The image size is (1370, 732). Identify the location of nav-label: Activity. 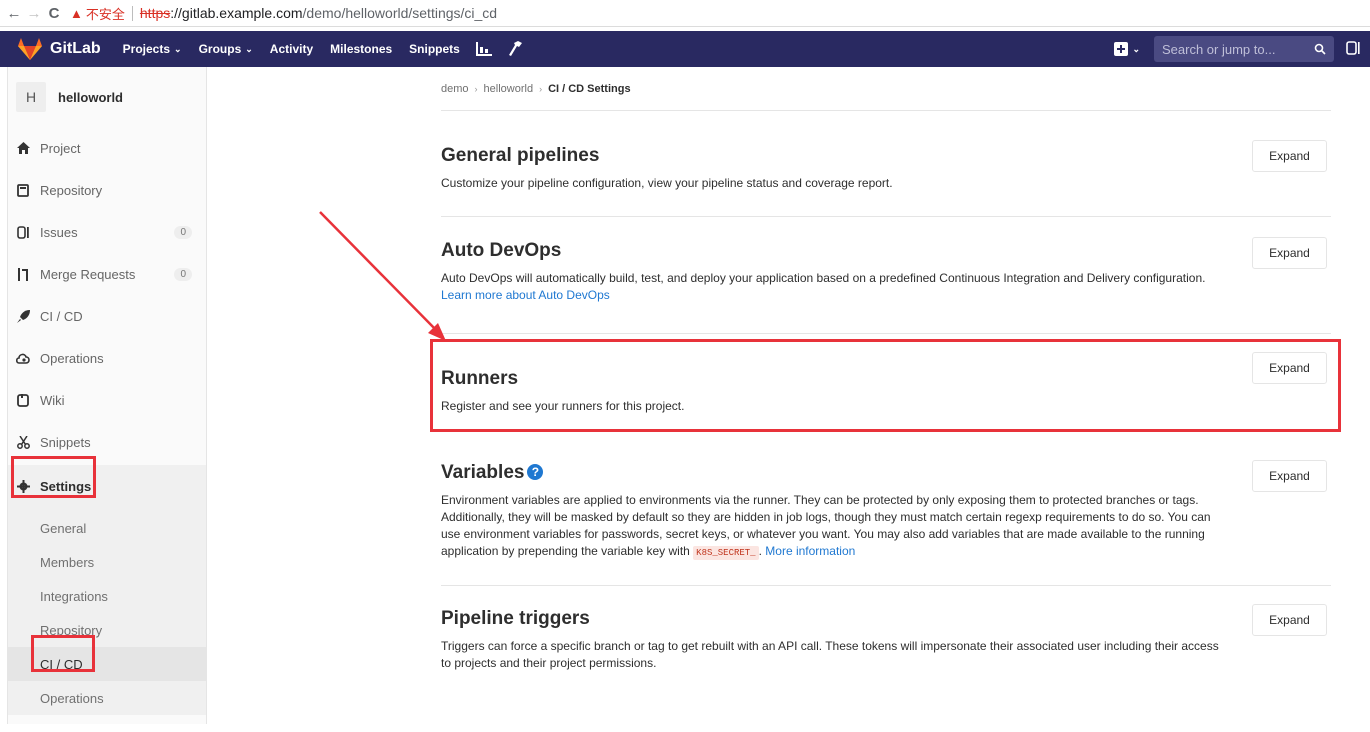
(291, 49).